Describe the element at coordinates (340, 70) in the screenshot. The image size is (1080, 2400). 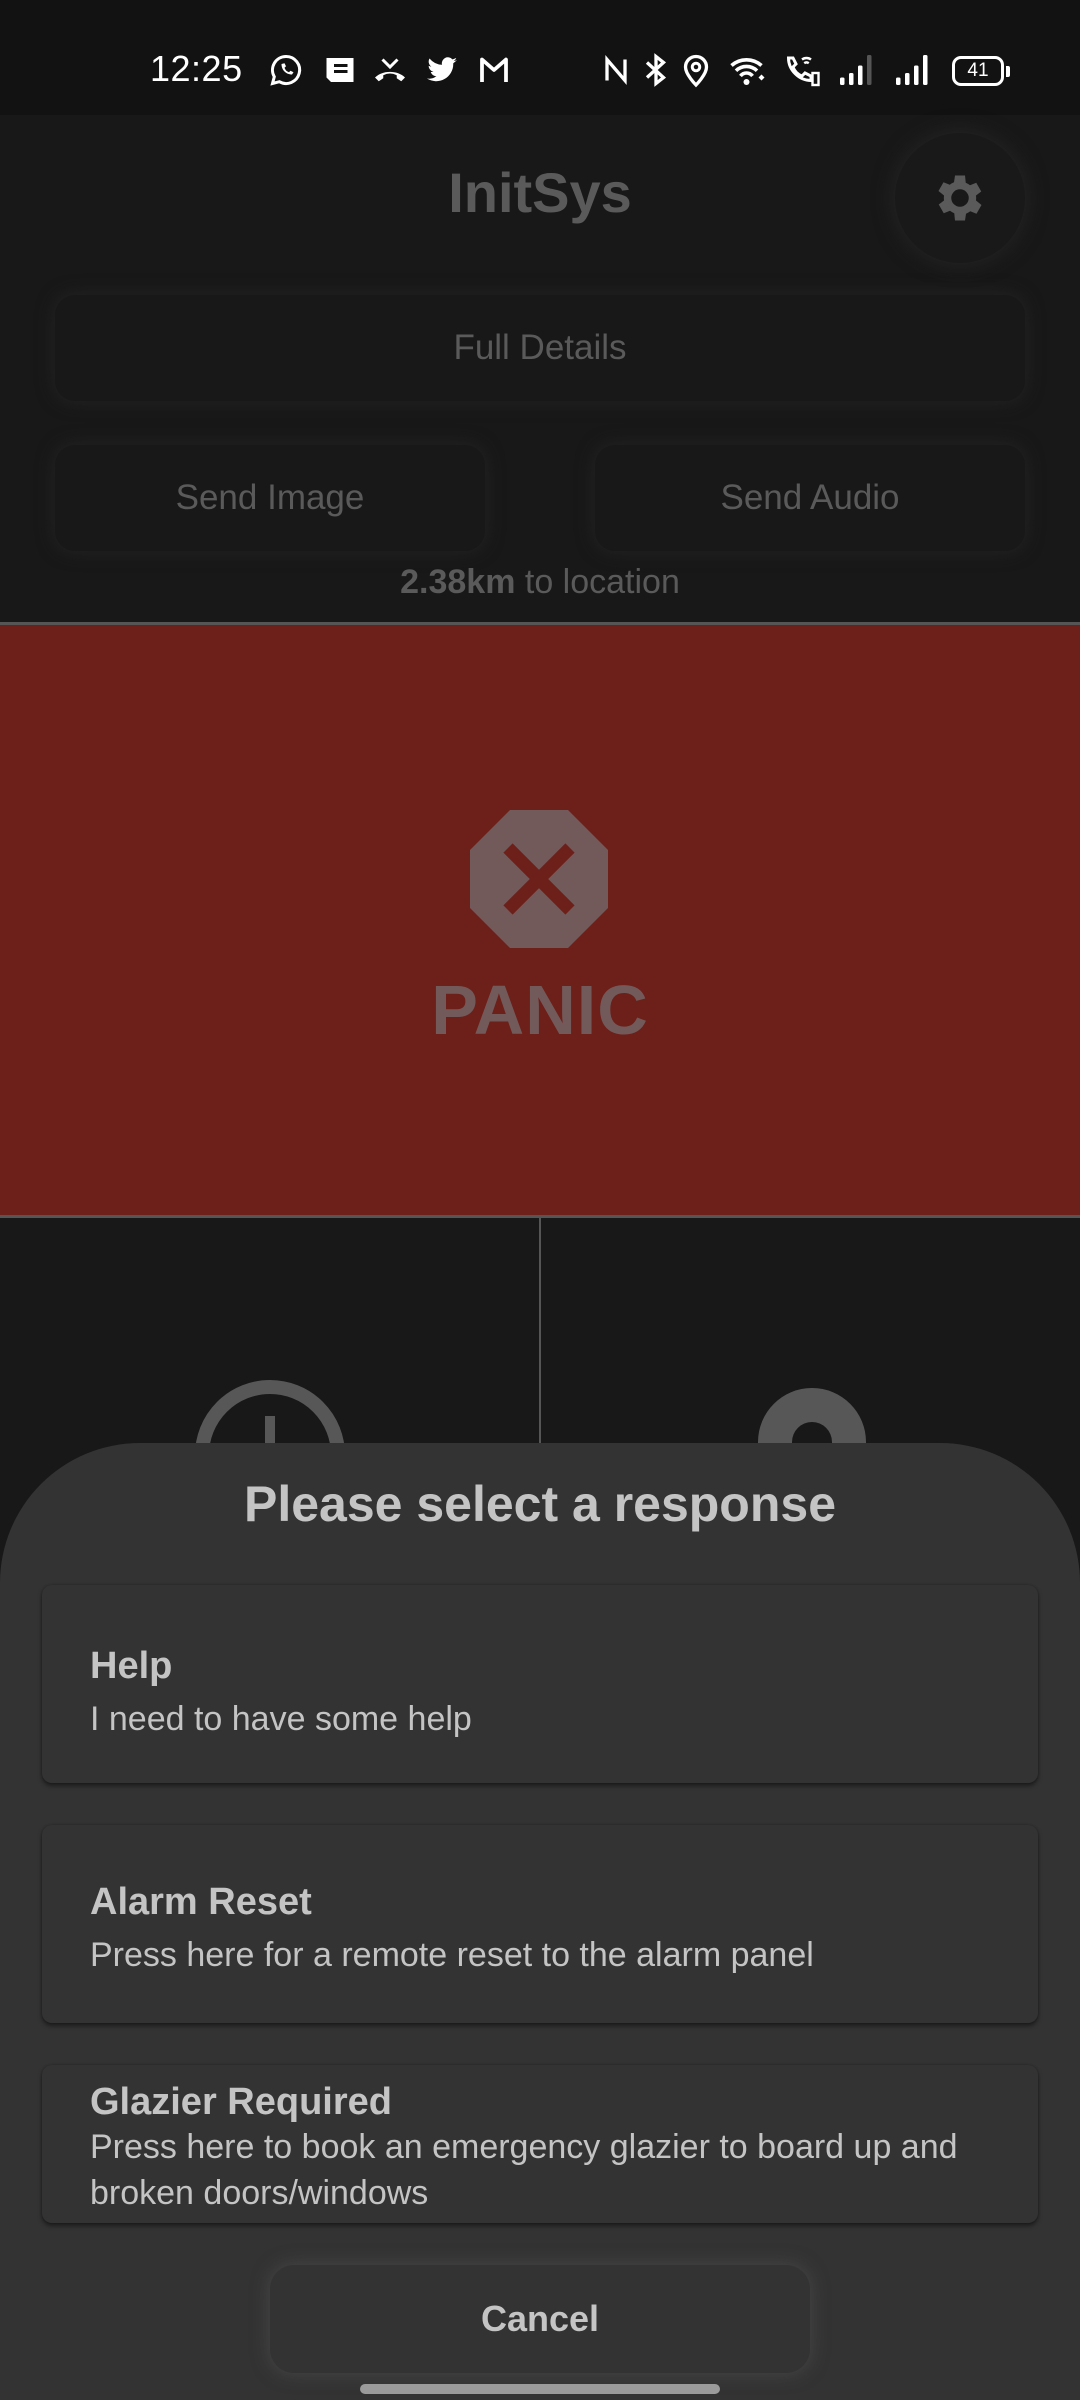
I see `message-icon` at that location.